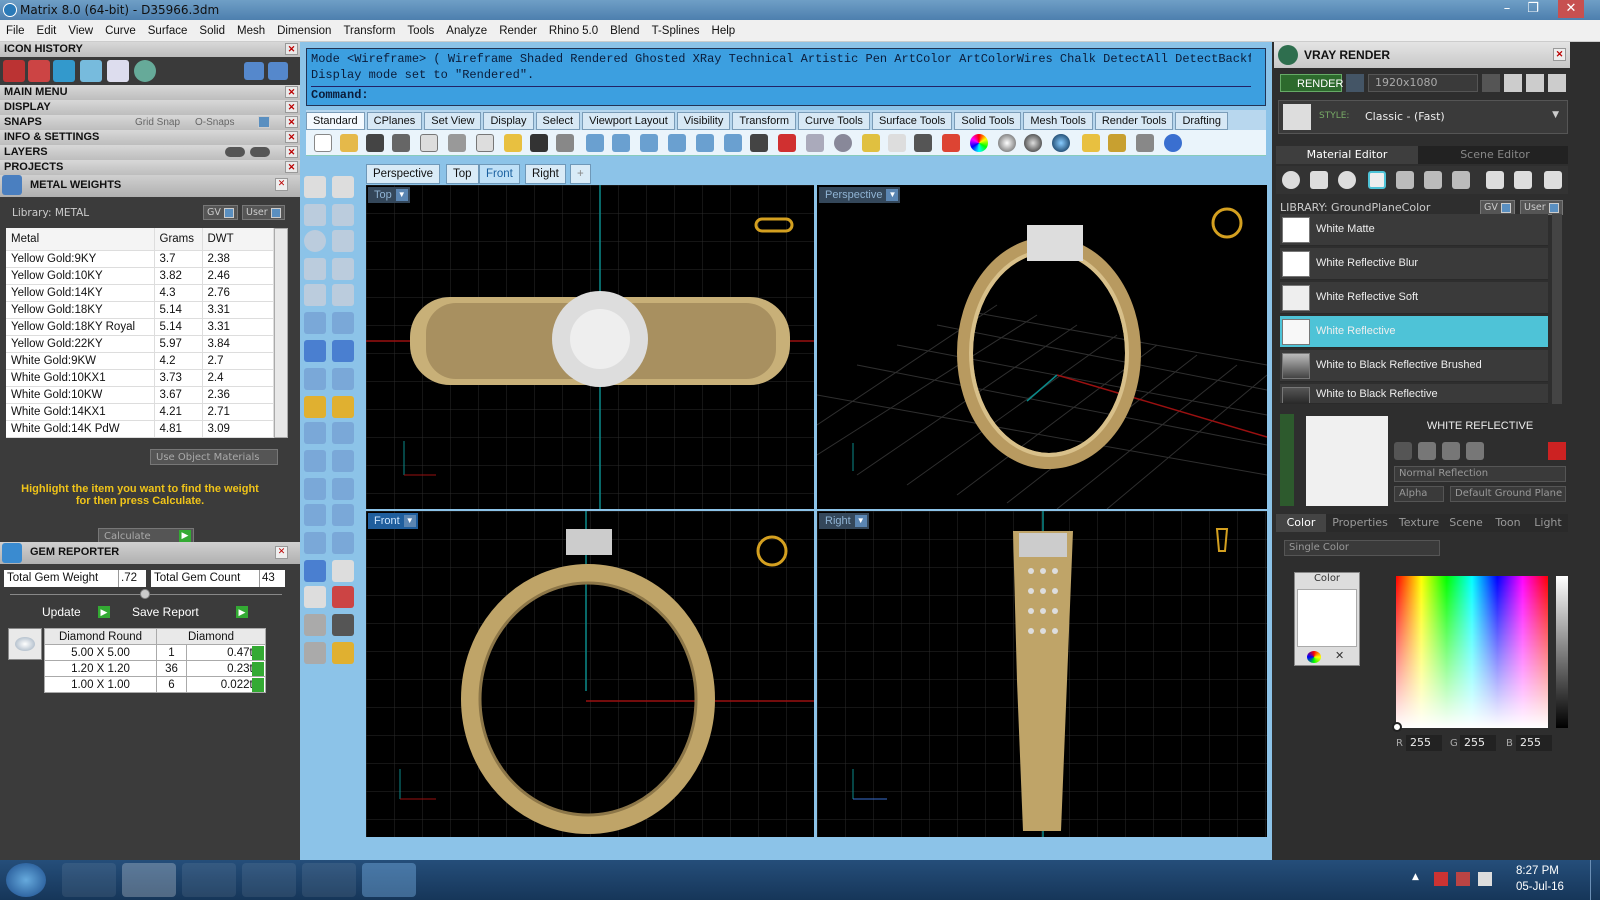 Image resolution: width=1600 pixels, height=900 pixels. What do you see at coordinates (979, 143) in the screenshot?
I see `color-wheel-icon` at bounding box center [979, 143].